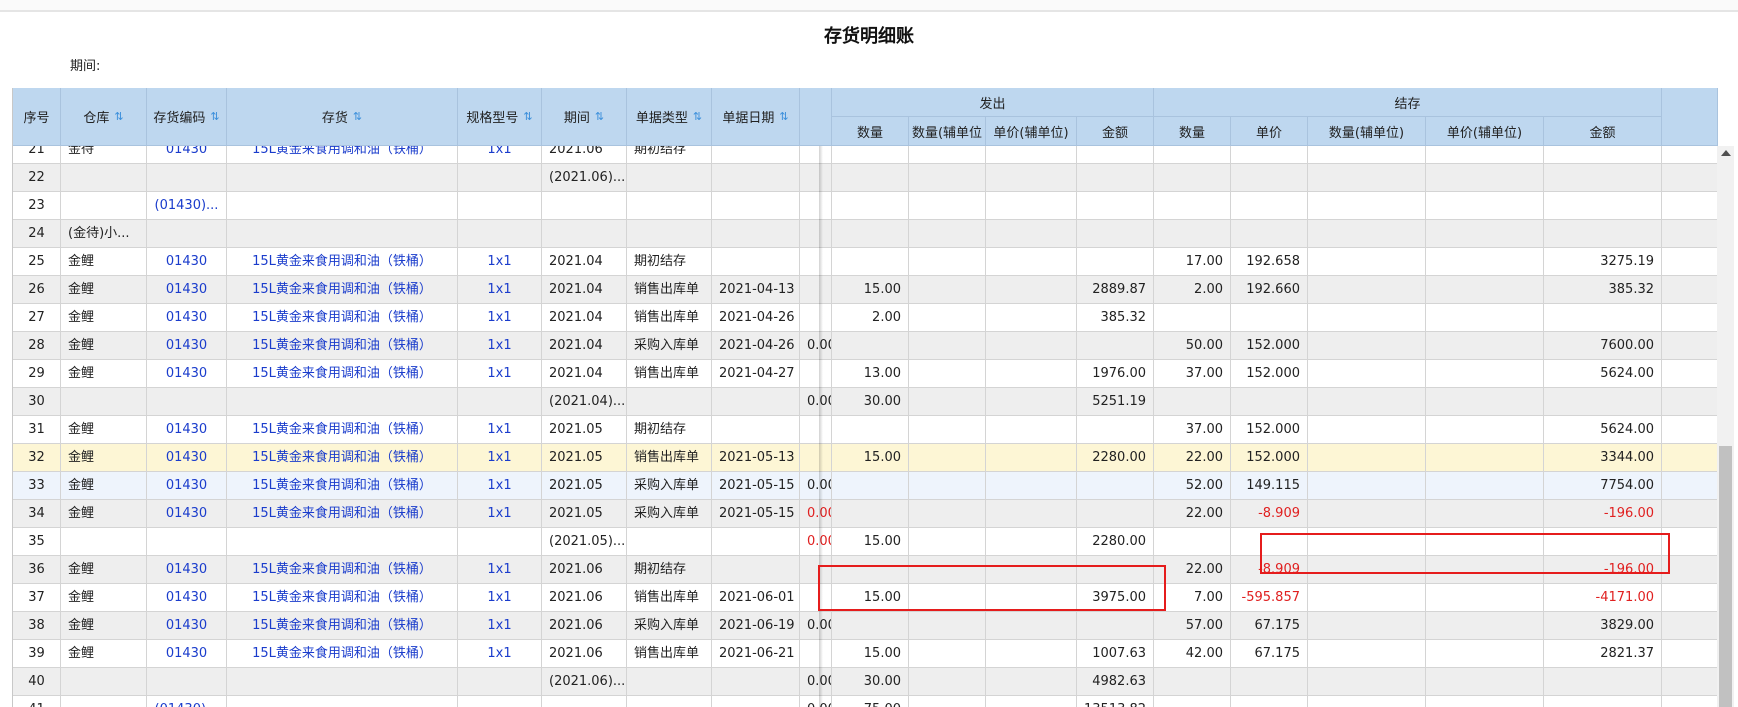 This screenshot has height=707, width=1738. What do you see at coordinates (342, 117) in the screenshot?
I see `header-item: 存货 ⇅` at bounding box center [342, 117].